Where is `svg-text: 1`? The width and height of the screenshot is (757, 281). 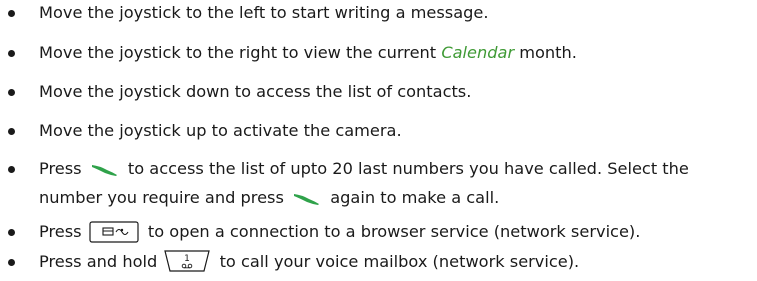 svg-text: 1 is located at coordinates (188, 259).